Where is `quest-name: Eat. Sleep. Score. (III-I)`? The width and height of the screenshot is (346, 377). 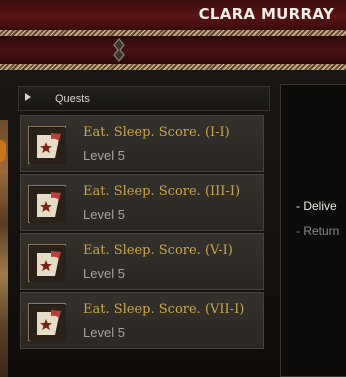
quest-name: Eat. Sleep. Score. (III-I) is located at coordinates (162, 191).